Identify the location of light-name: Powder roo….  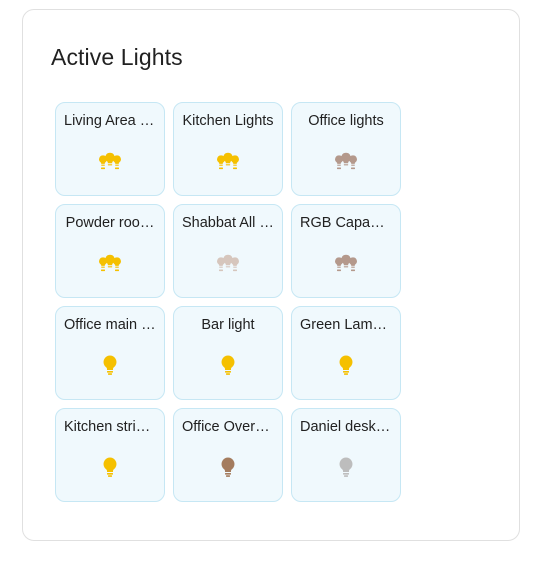
(110, 223).